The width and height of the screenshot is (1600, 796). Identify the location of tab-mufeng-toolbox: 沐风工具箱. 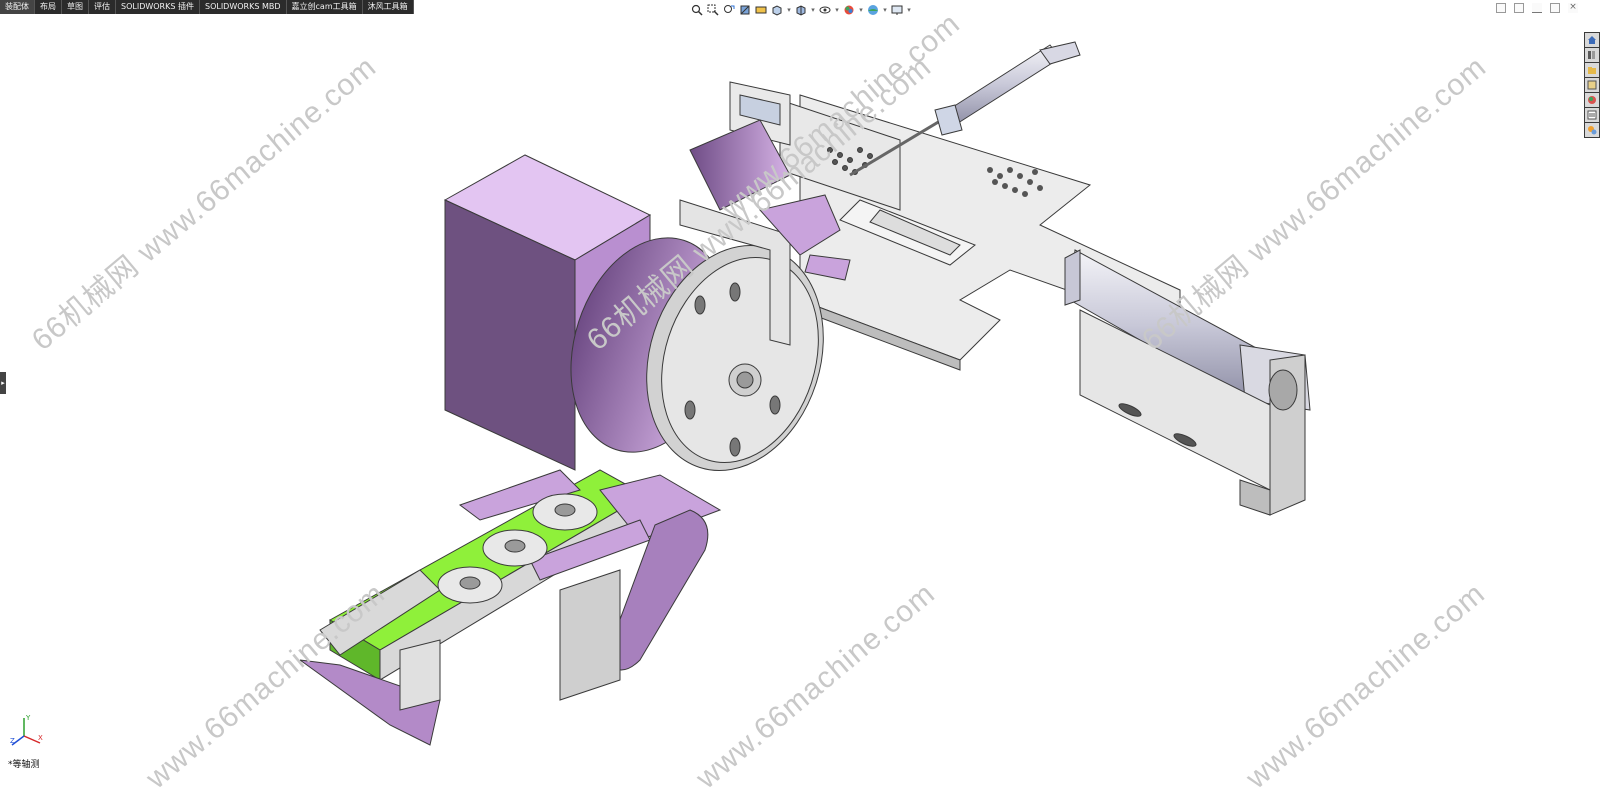
(388, 7).